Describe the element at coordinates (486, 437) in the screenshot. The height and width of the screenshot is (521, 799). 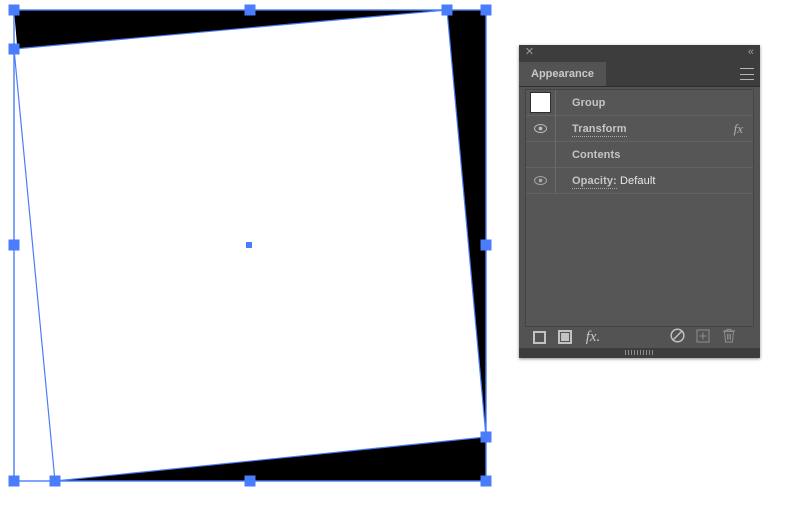
I see `anchor-right` at that location.